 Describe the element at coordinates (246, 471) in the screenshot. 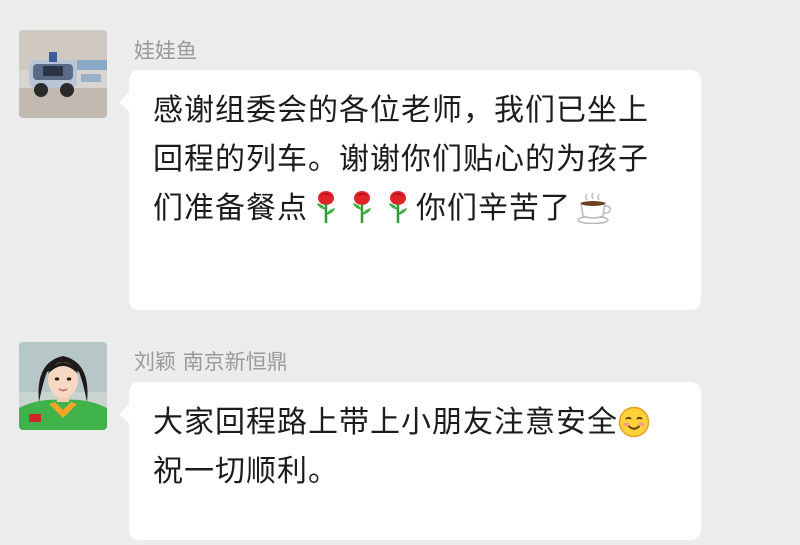

I see `message-text-part: 祝一切顺利。` at that location.